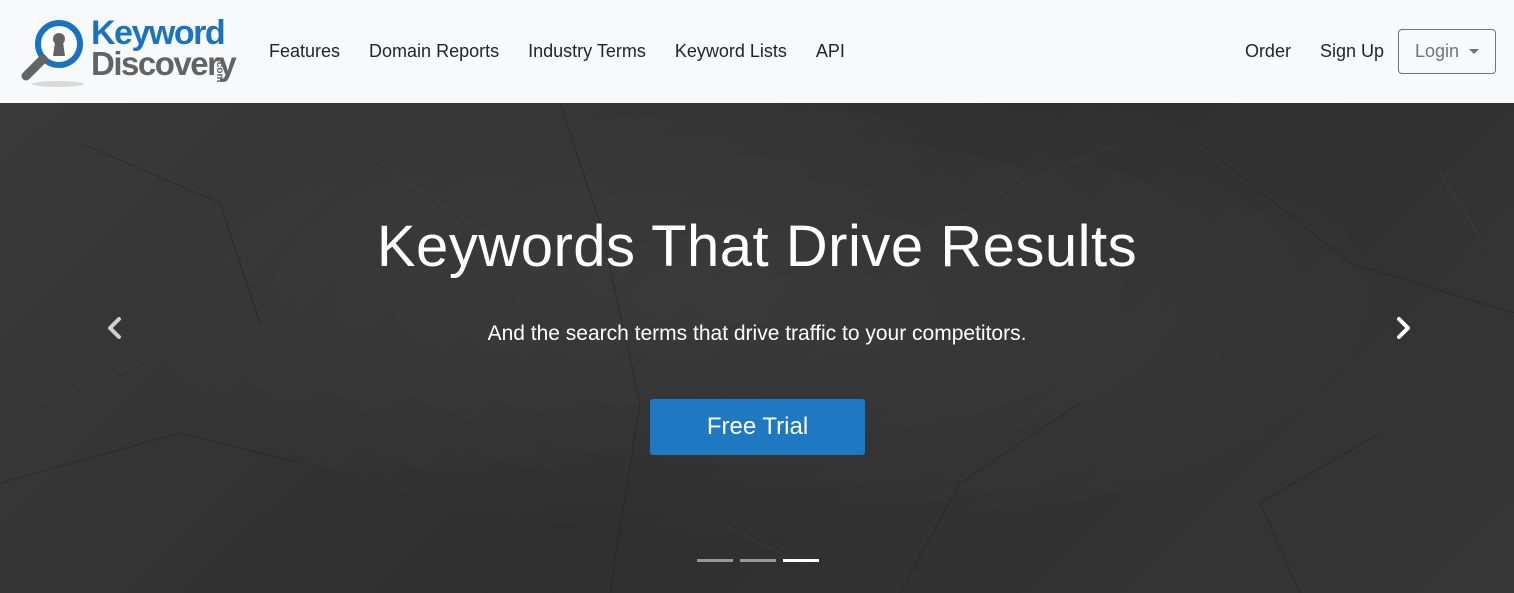  What do you see at coordinates (219, 71) in the screenshot?
I see `brand-tld: .com` at bounding box center [219, 71].